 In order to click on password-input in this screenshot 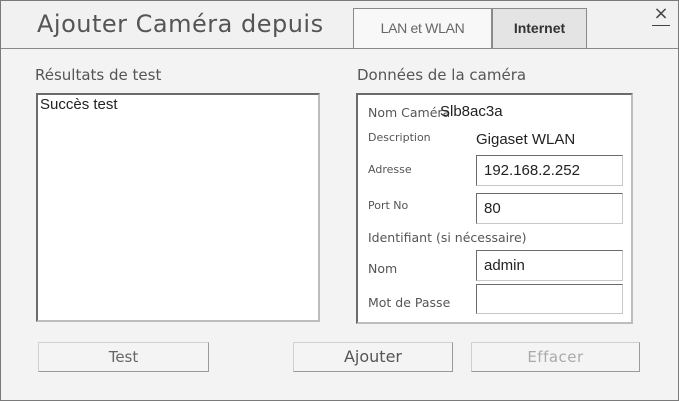, I will do `click(549, 299)`.